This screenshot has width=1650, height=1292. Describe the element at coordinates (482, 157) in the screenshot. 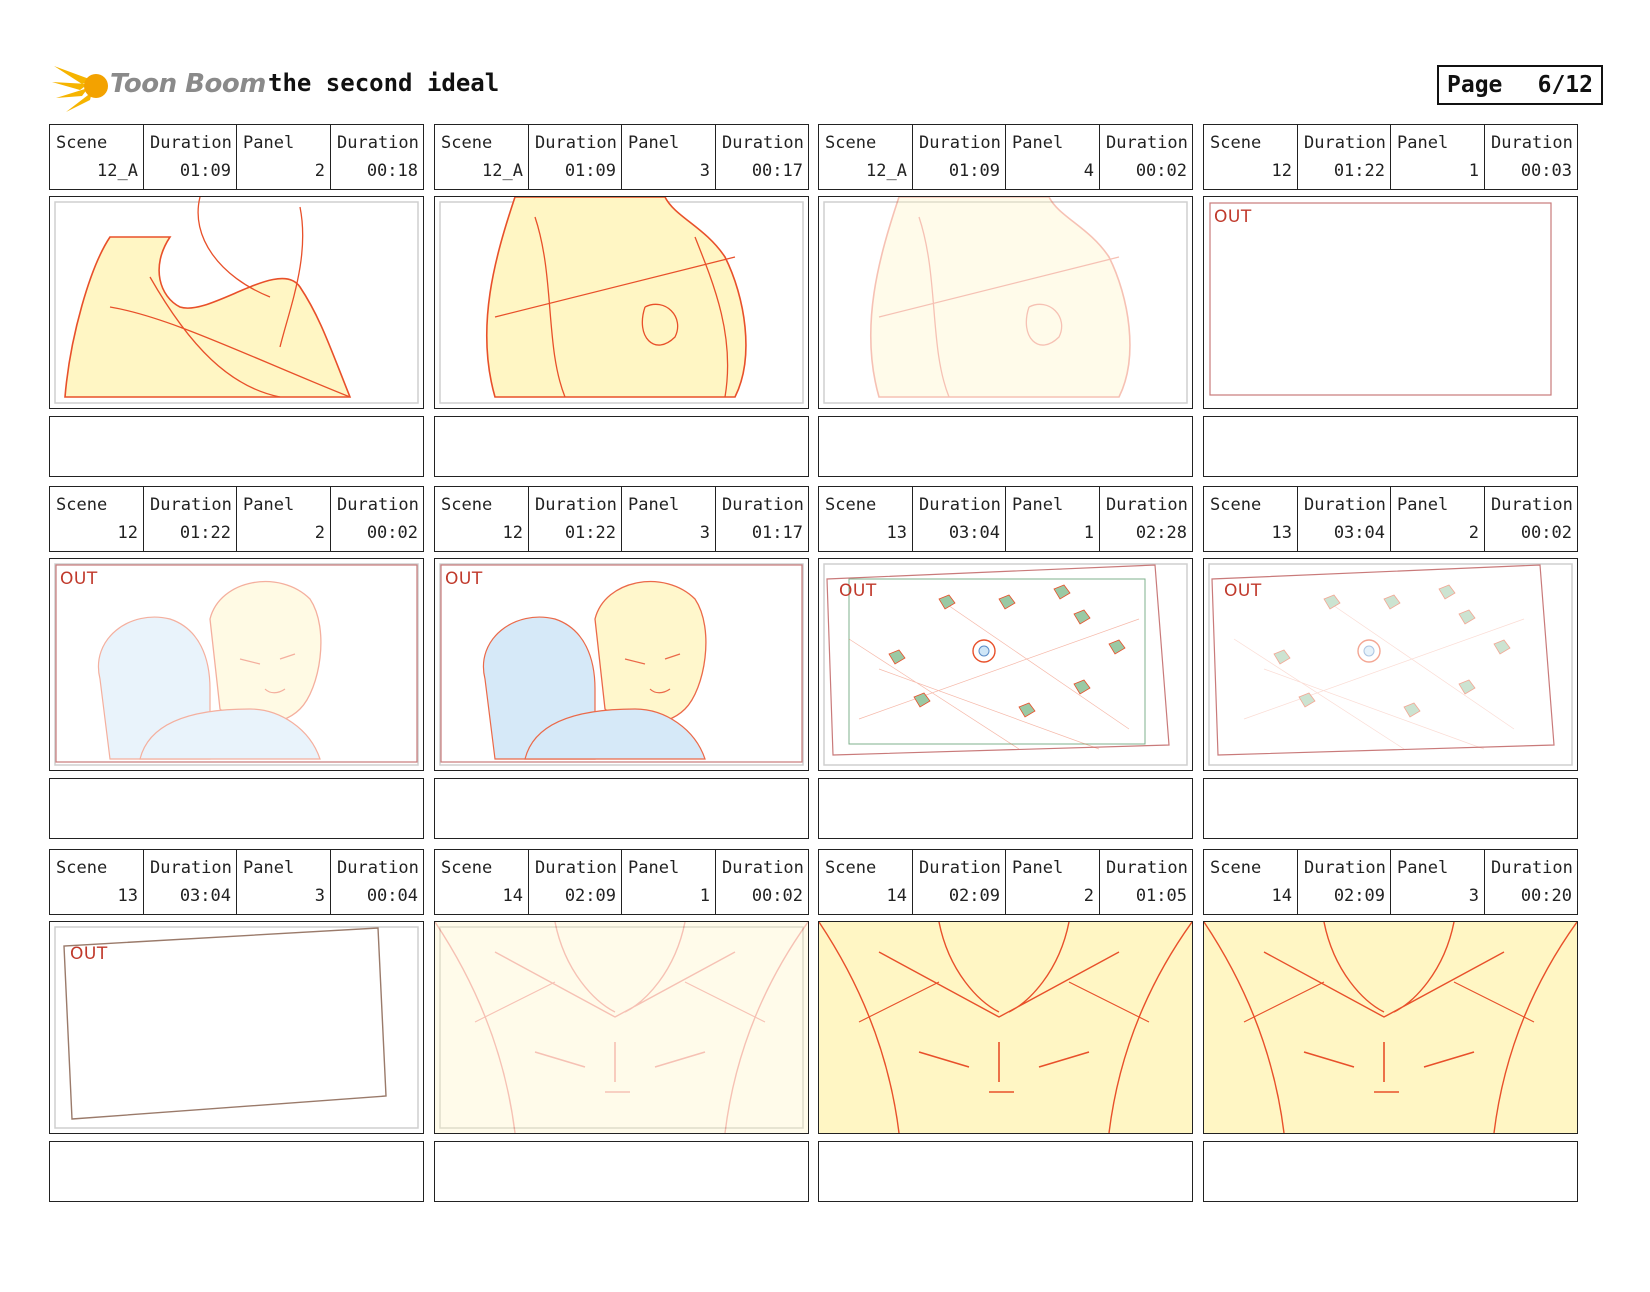

I see `scene-cell: Scene 12_A` at that location.